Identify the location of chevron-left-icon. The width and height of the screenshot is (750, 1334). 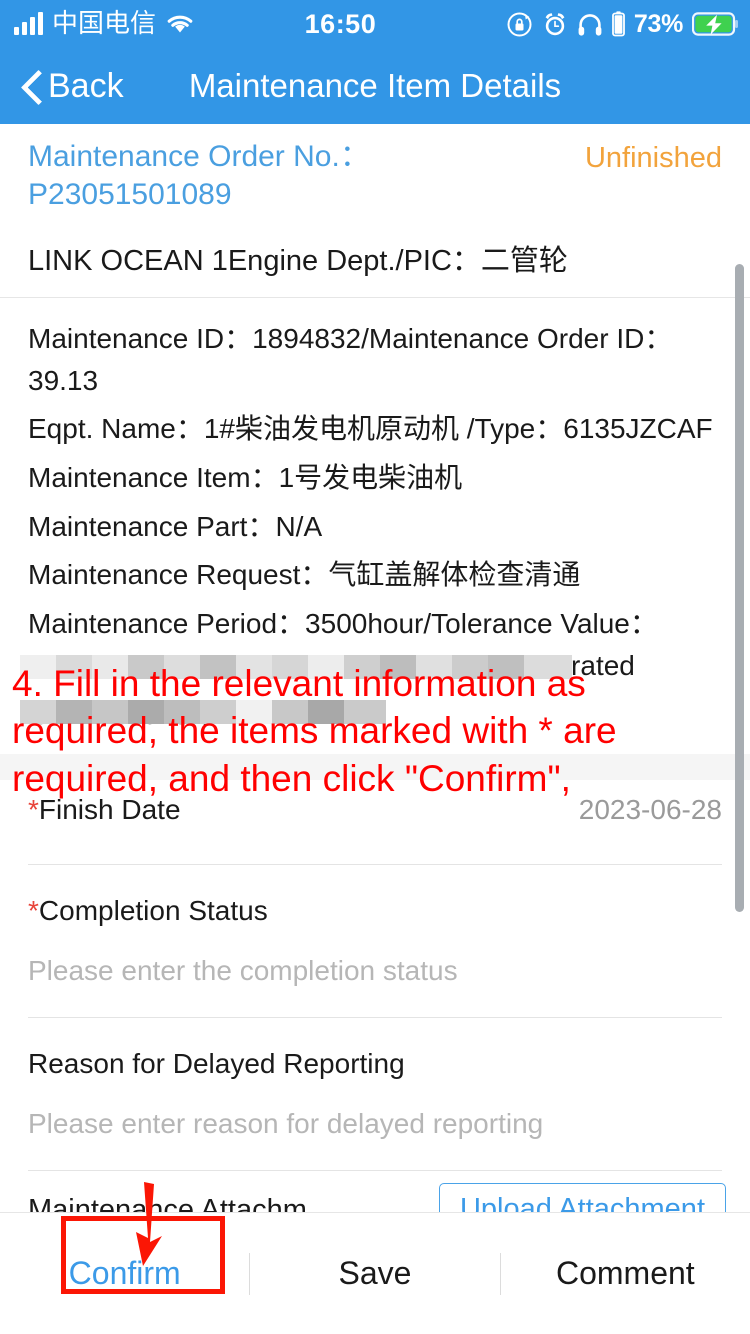
(32, 86).